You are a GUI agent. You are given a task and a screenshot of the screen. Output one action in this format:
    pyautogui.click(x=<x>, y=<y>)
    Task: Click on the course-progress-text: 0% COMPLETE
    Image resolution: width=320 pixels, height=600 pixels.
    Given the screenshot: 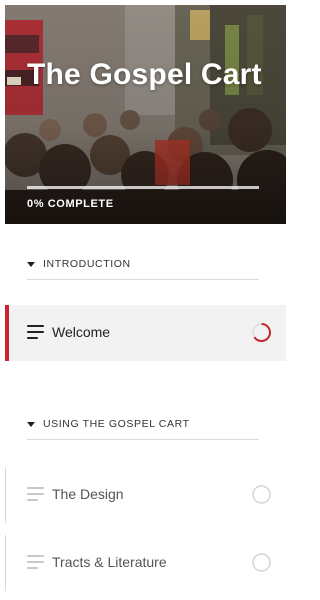 What is the action you would take?
    pyautogui.click(x=70, y=204)
    